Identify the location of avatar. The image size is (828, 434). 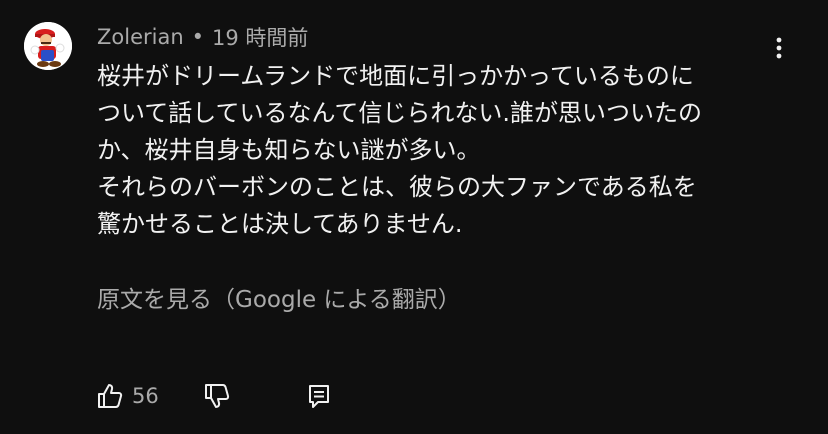
(48, 46).